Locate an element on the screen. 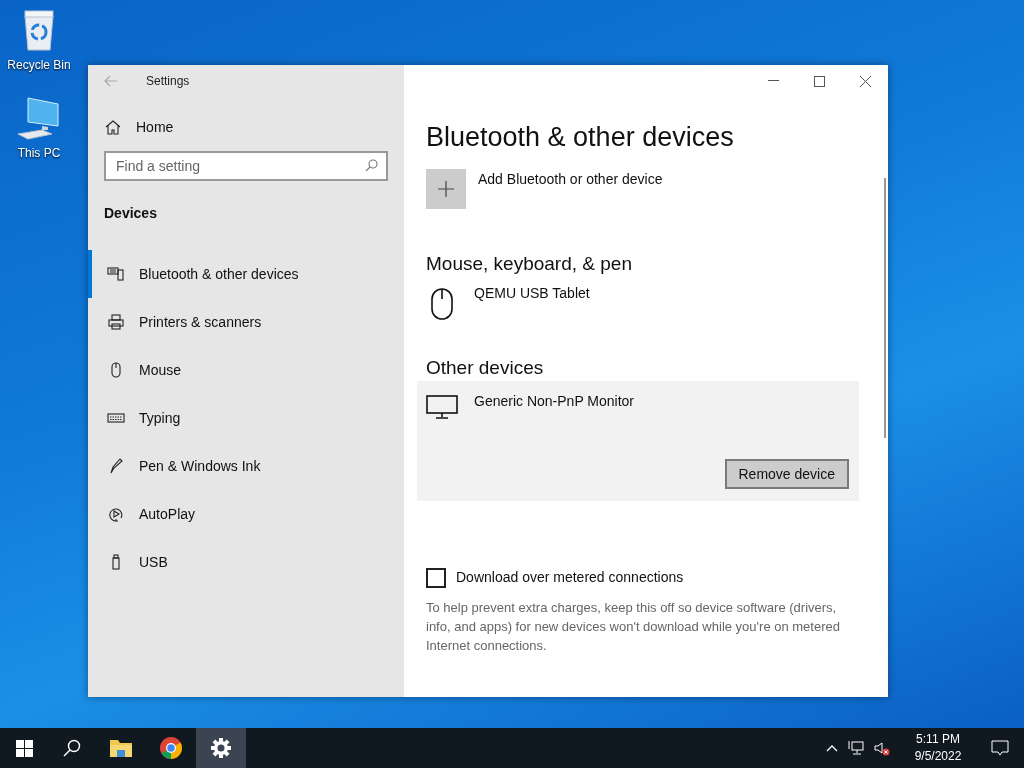 The height and width of the screenshot is (768, 1024). notifications-icon is located at coordinates (1000, 748).